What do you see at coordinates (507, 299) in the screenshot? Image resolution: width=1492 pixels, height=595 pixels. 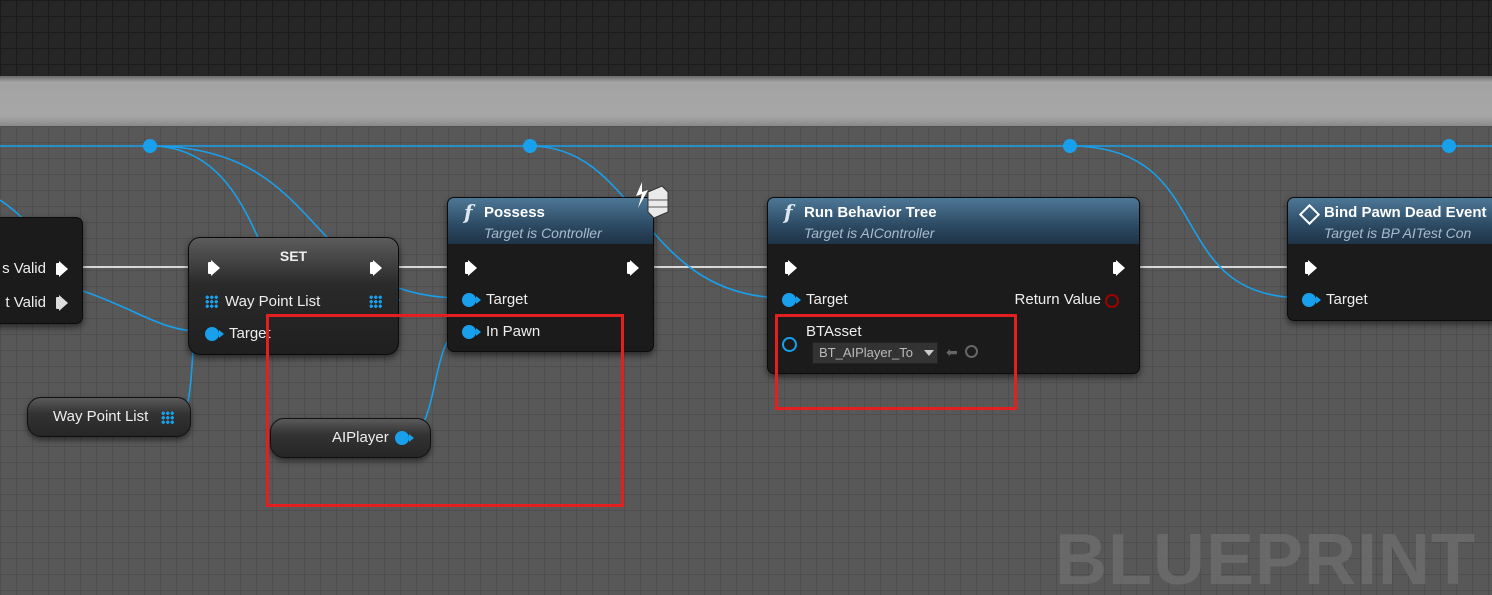 I see `possess-target-label: Target` at bounding box center [507, 299].